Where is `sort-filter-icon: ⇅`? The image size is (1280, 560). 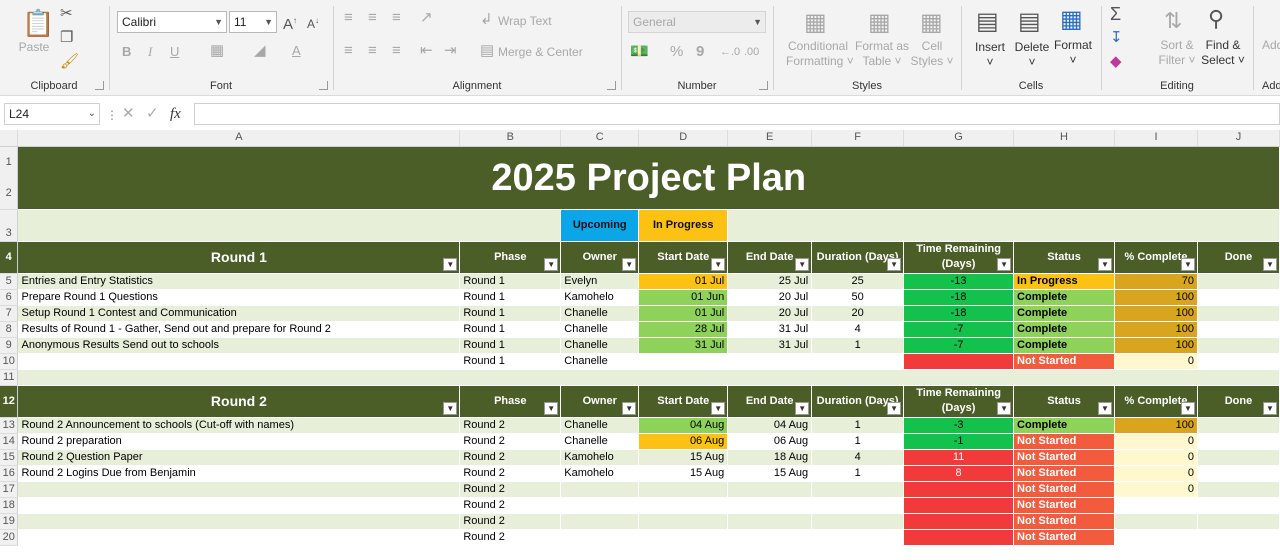
sort-filter-icon: ⇅ is located at coordinates (1173, 21).